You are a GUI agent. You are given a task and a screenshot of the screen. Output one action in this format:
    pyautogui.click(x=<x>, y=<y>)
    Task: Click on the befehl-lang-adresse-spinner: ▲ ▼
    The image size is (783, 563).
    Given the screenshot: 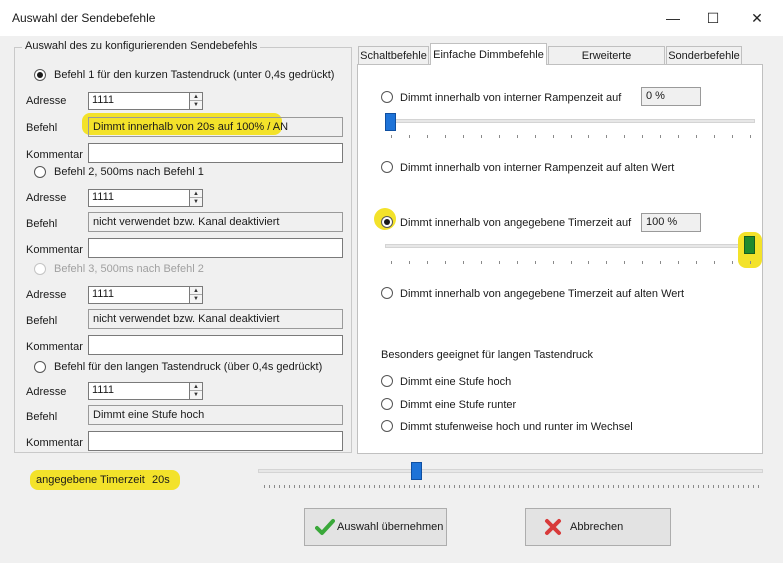 What is the action you would take?
    pyautogui.click(x=196, y=391)
    